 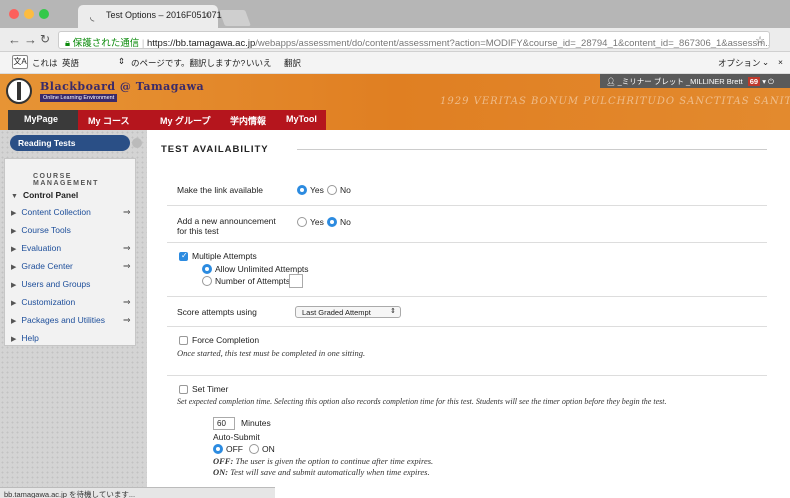 I want to click on dropdown-arrow-icon: ▾, so click(x=764, y=81).